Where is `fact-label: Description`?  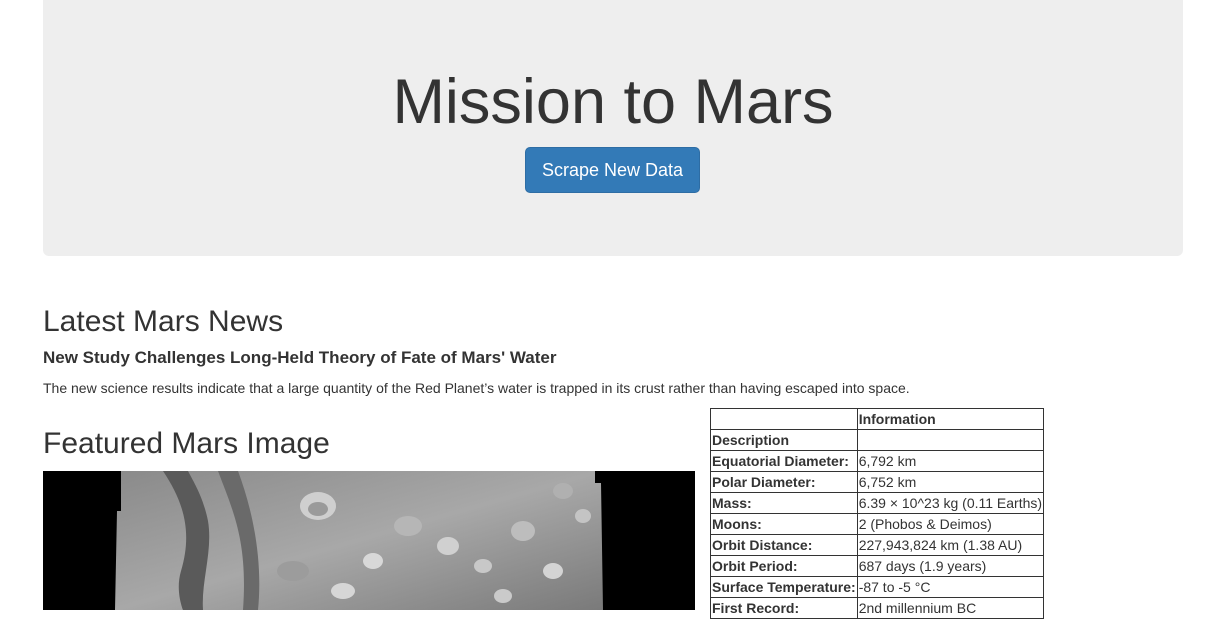 fact-label: Description is located at coordinates (784, 440).